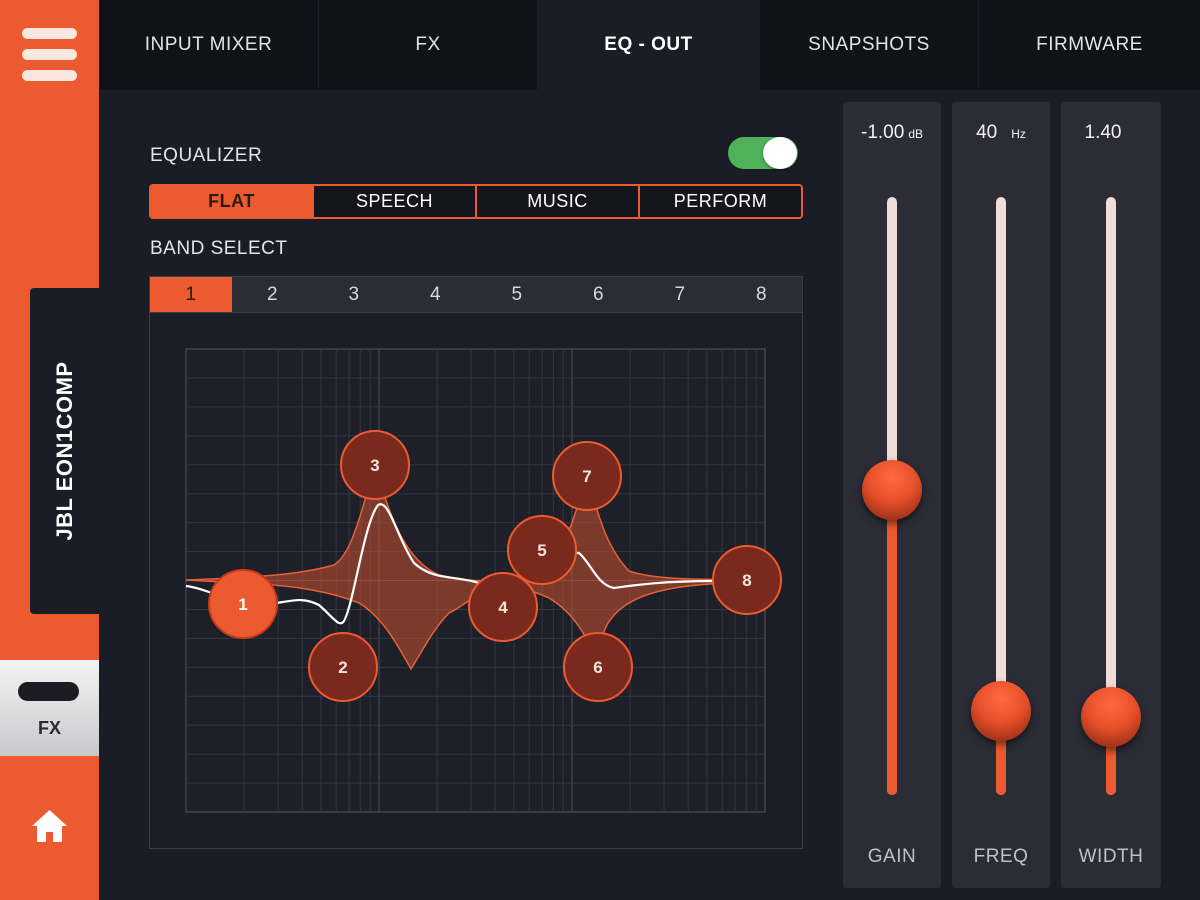 This screenshot has width=1200, height=900. I want to click on device-tab: JBL EON1COMP, so click(64, 451).